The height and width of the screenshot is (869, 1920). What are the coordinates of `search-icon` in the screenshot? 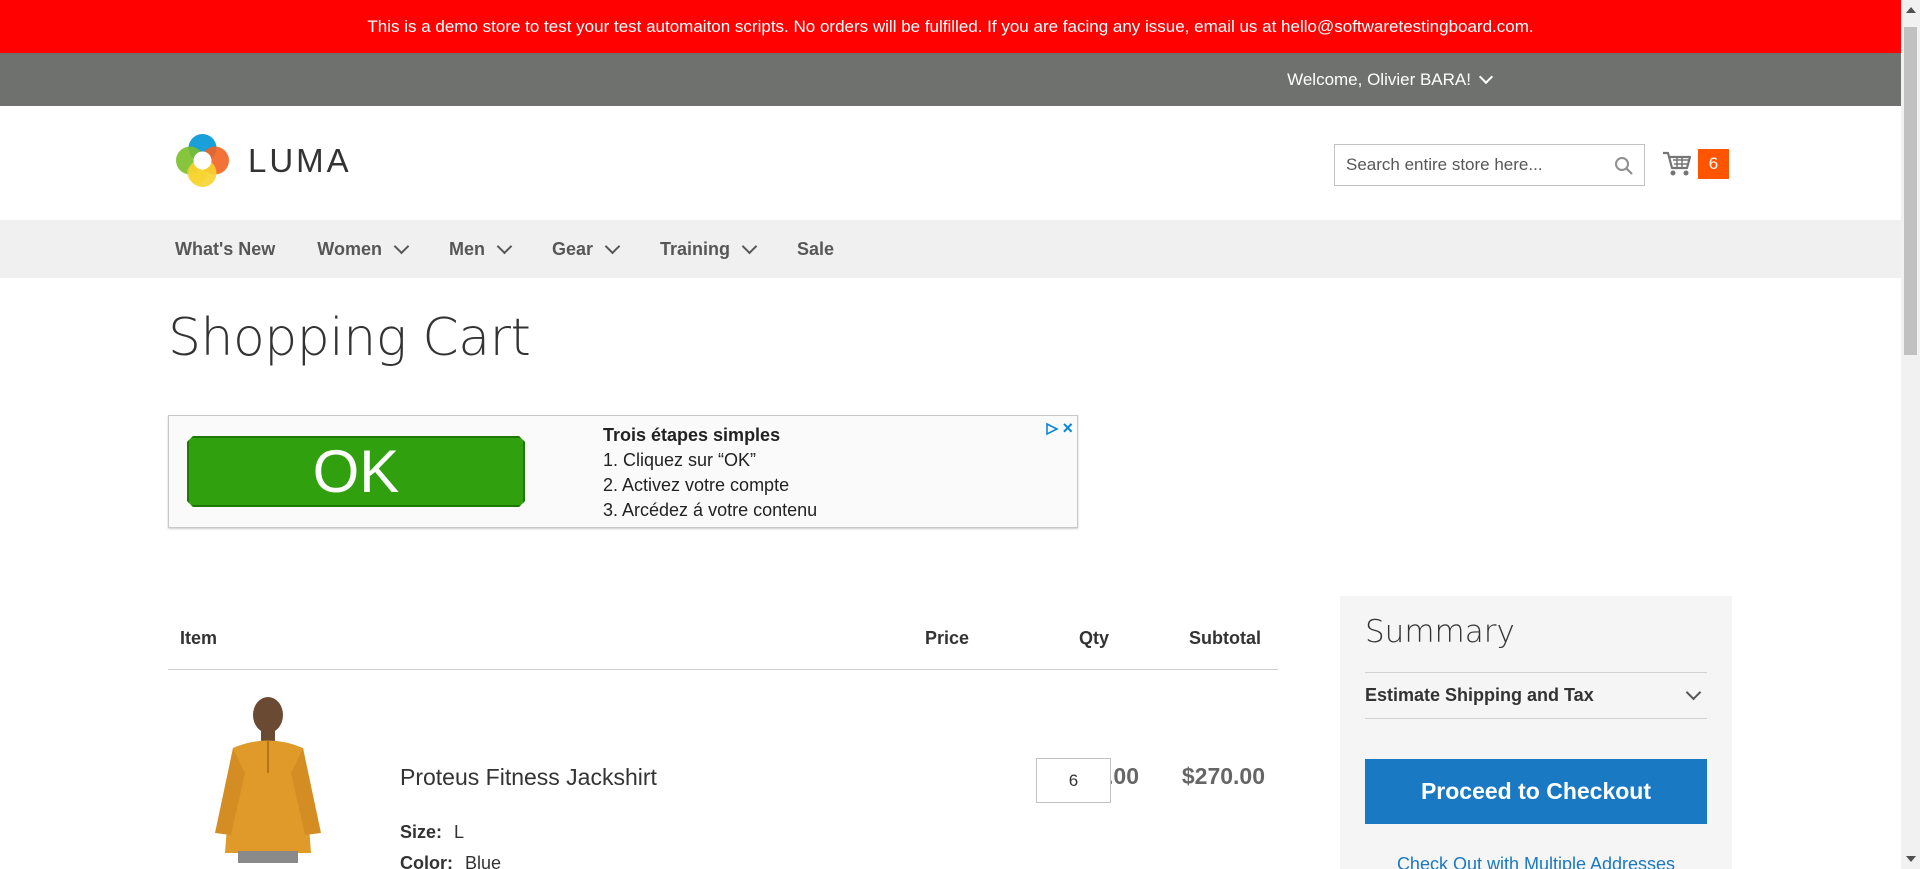 It's located at (1624, 166).